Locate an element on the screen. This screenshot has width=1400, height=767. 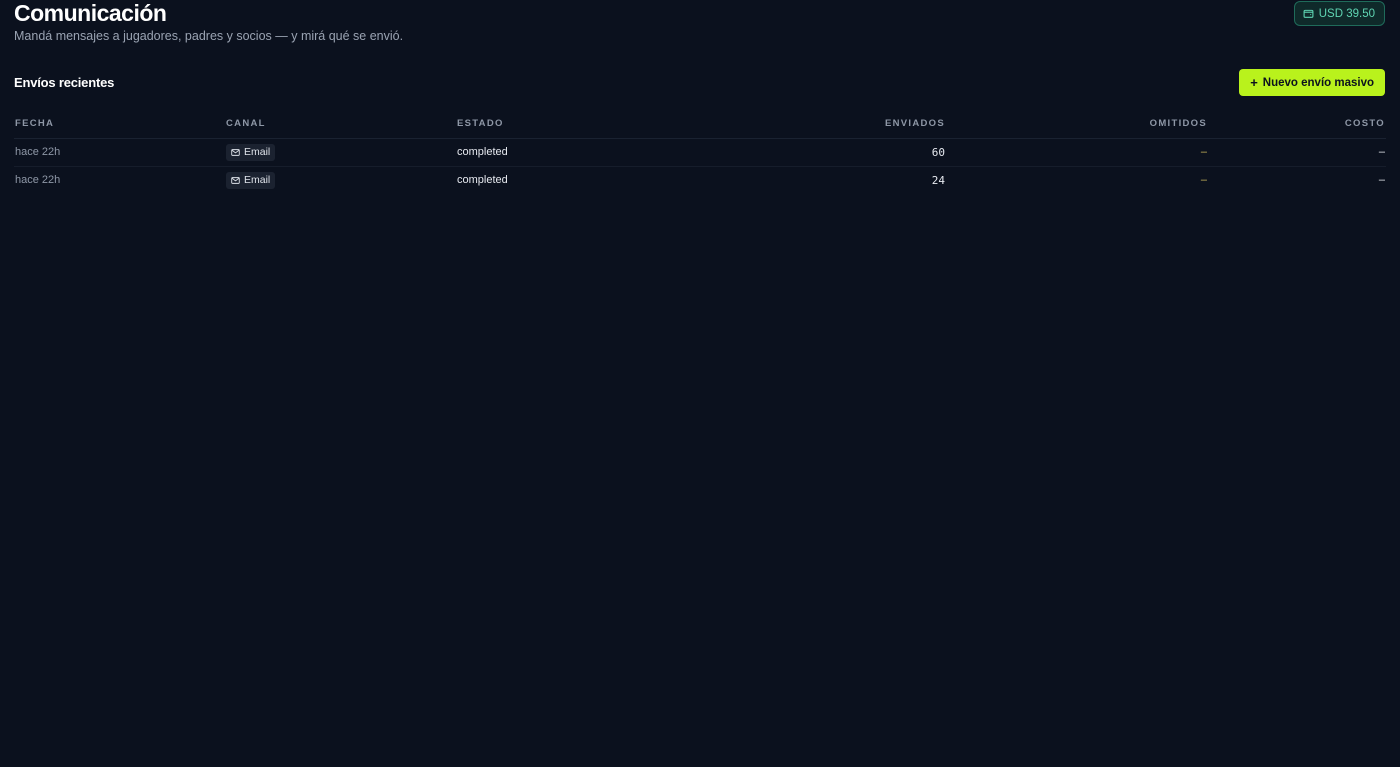
wallet-icon is located at coordinates (1308, 13).